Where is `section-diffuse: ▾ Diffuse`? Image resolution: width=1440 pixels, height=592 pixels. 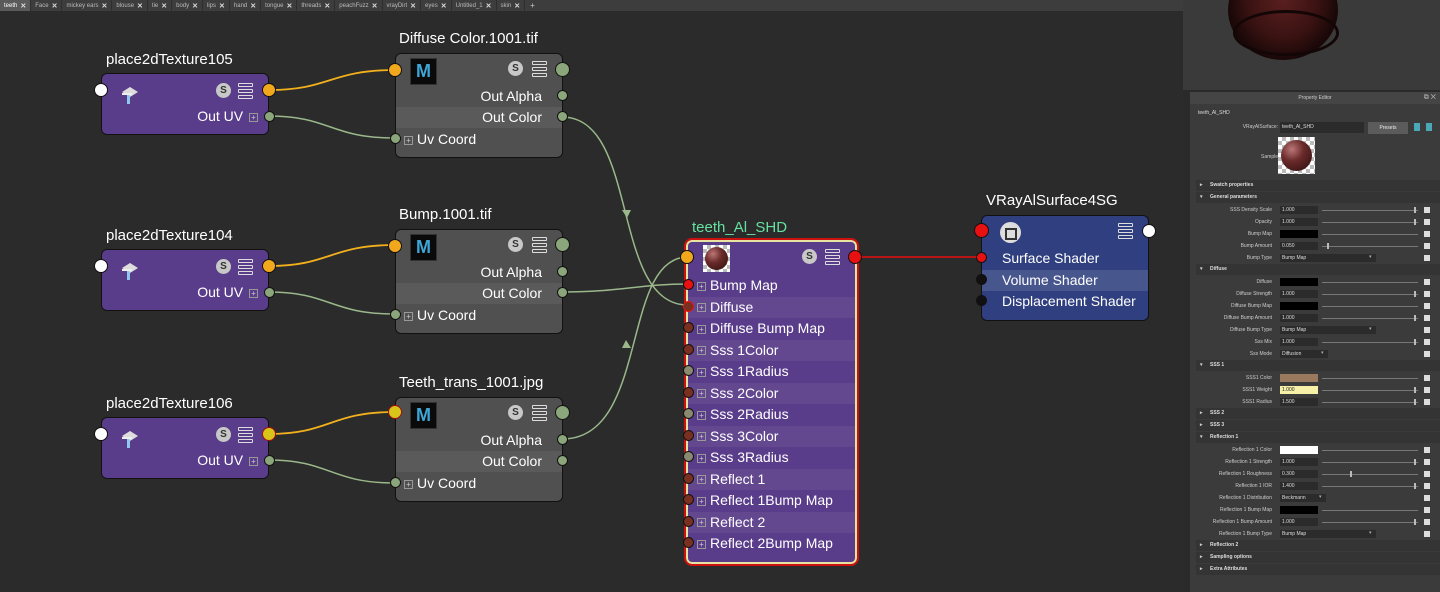 section-diffuse: ▾ Diffuse is located at coordinates (1318, 269).